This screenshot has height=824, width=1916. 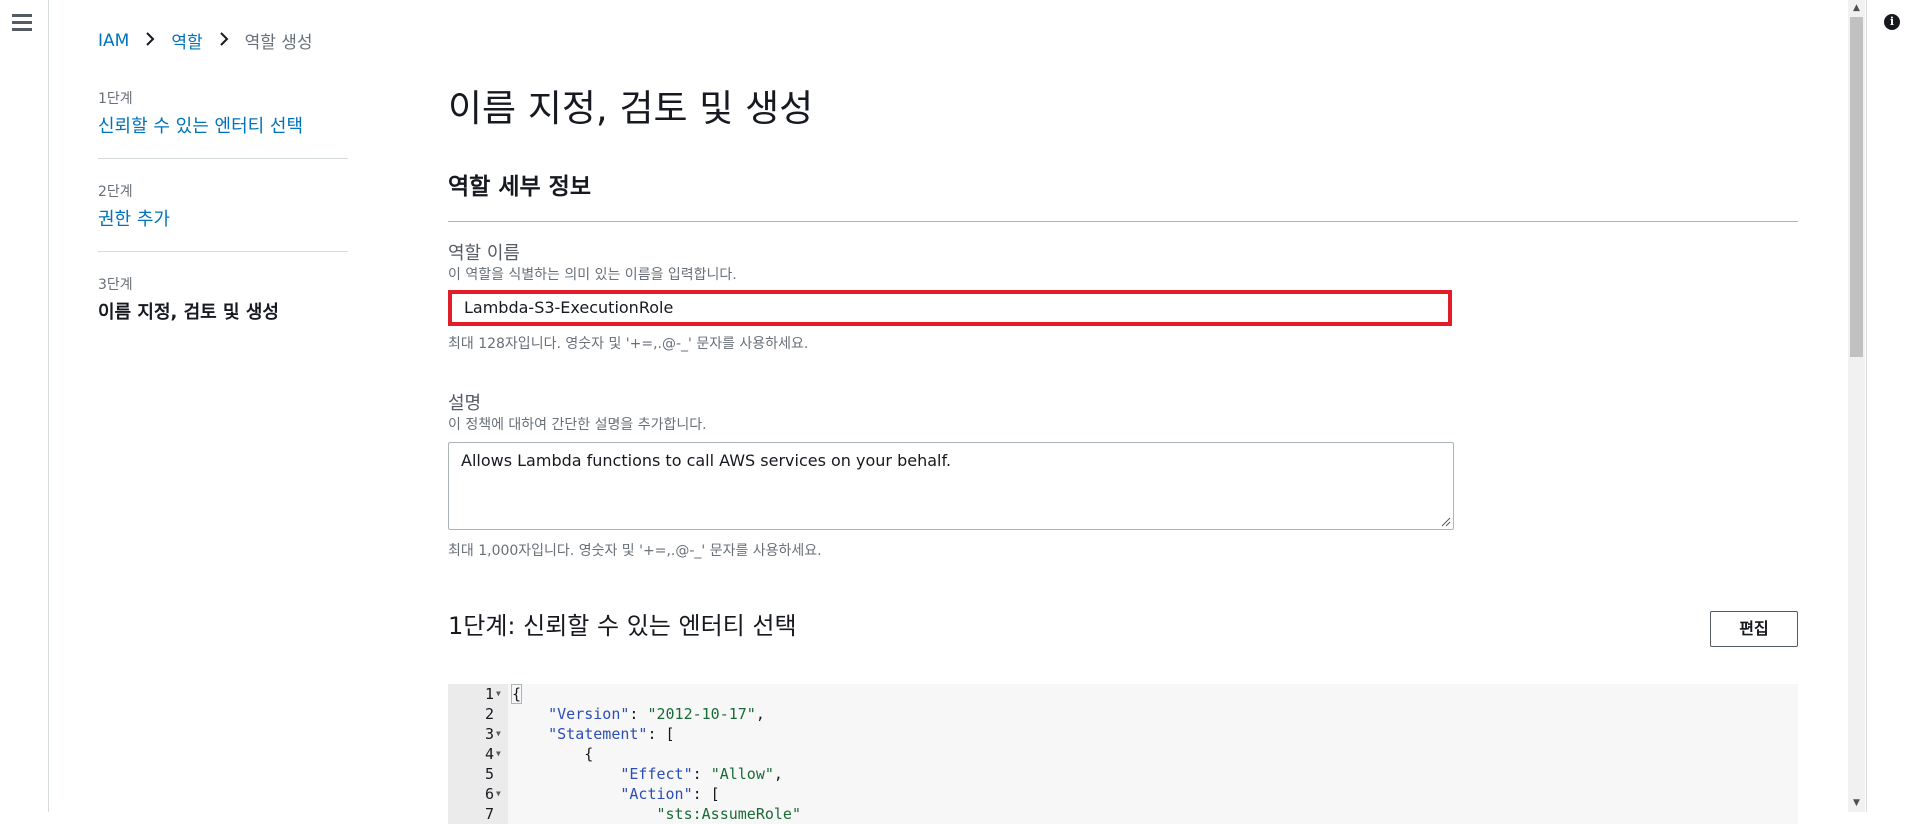 What do you see at coordinates (24, 406) in the screenshot?
I see `left-nav-rail` at bounding box center [24, 406].